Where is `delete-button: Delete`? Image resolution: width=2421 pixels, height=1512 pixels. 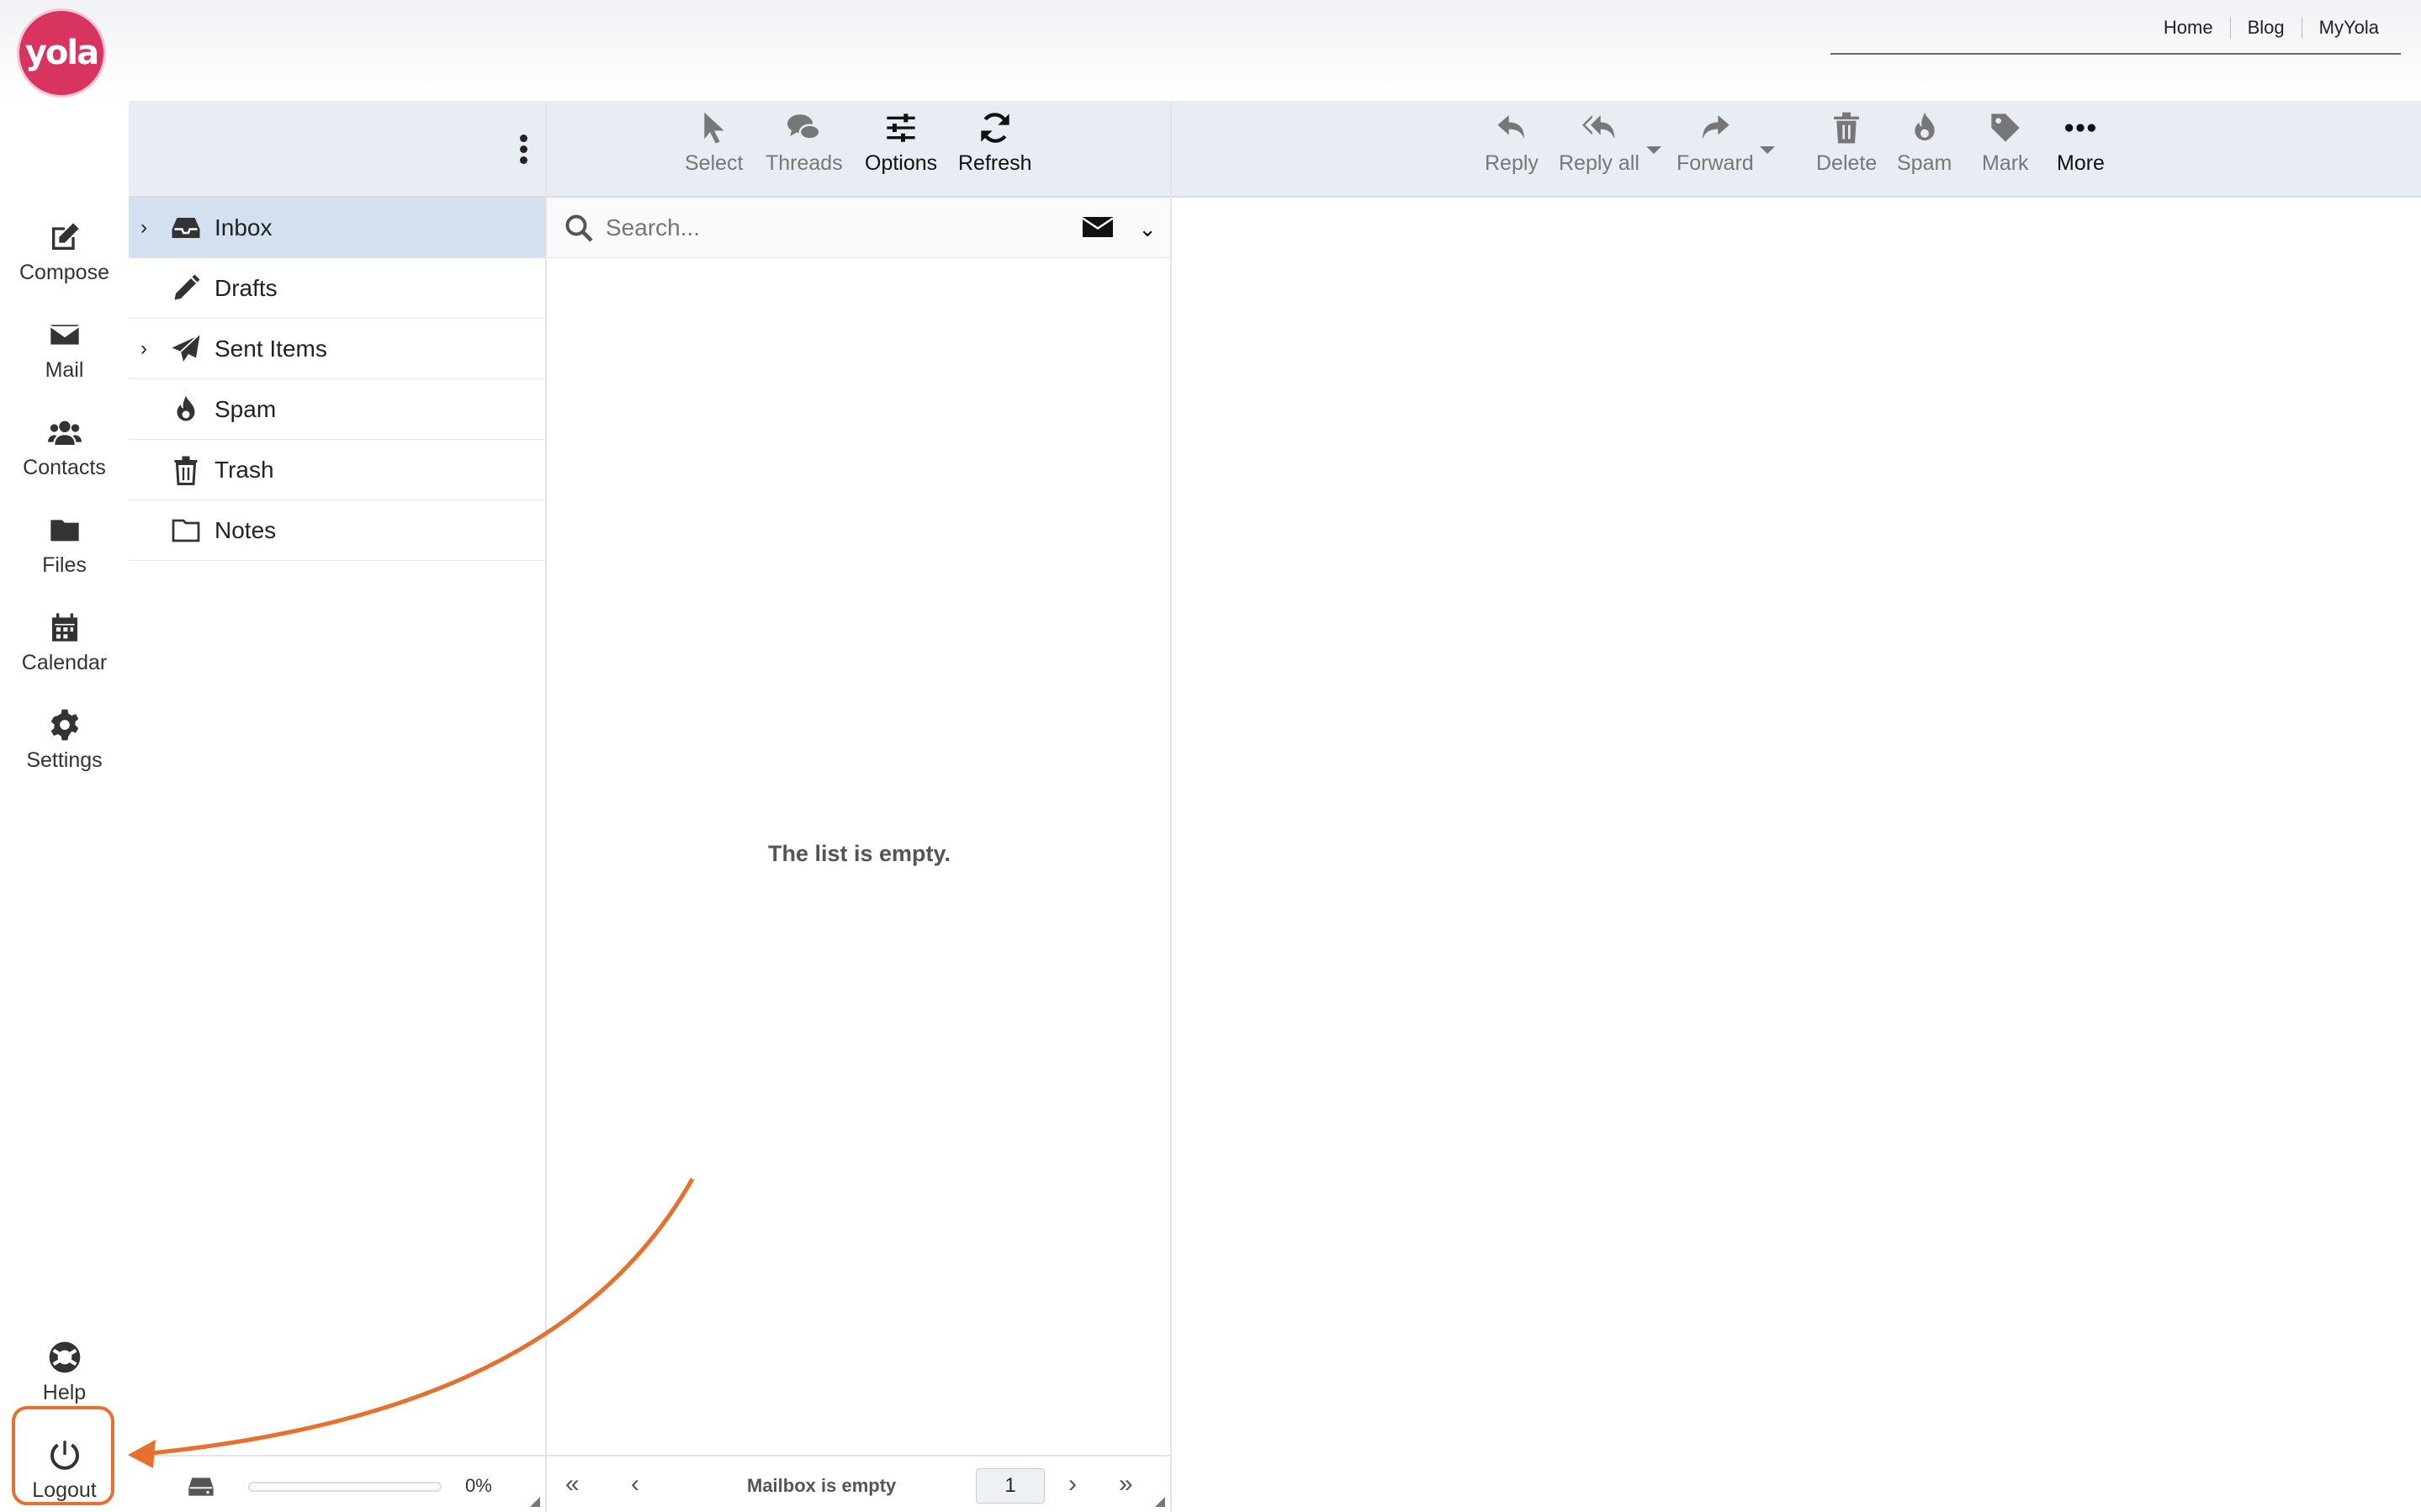
delete-button: Delete is located at coordinates (1847, 143).